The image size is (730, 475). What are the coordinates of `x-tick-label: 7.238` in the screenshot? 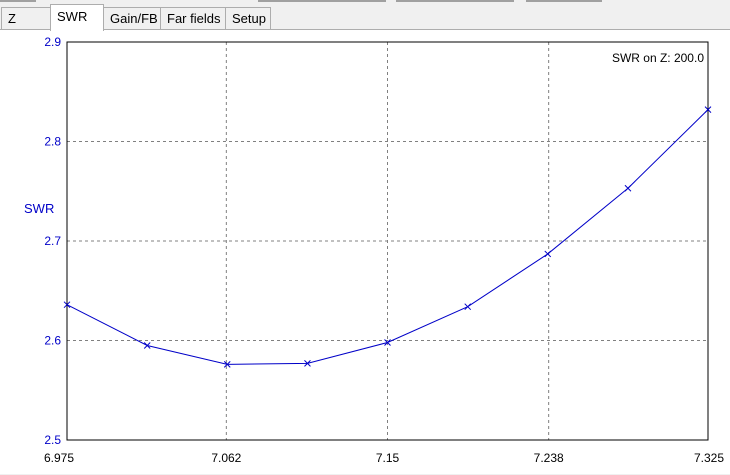 It's located at (549, 458).